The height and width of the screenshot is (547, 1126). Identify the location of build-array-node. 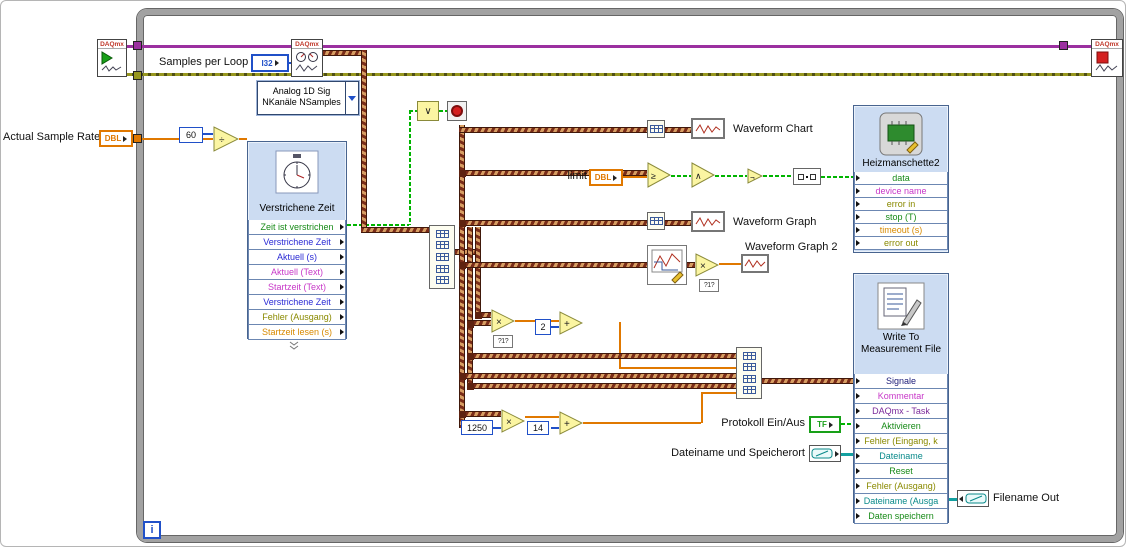
(442, 257).